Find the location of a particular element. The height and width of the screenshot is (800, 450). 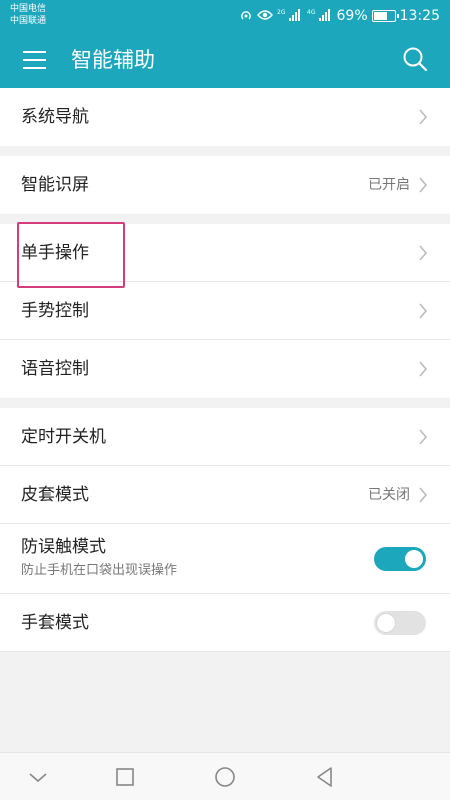

status-text: 已开启 is located at coordinates (389, 185).